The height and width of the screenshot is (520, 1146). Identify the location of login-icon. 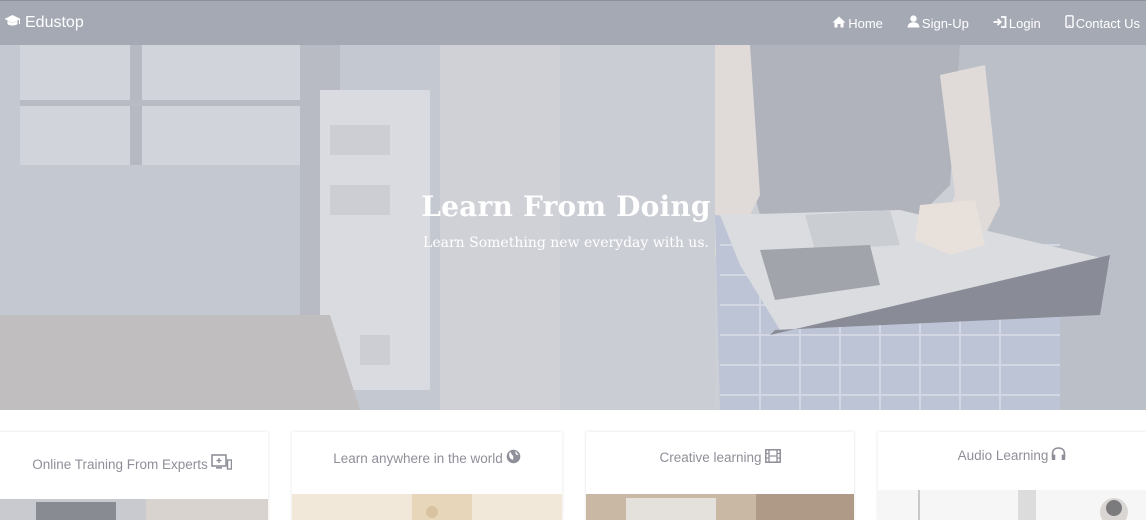
(1001, 23).